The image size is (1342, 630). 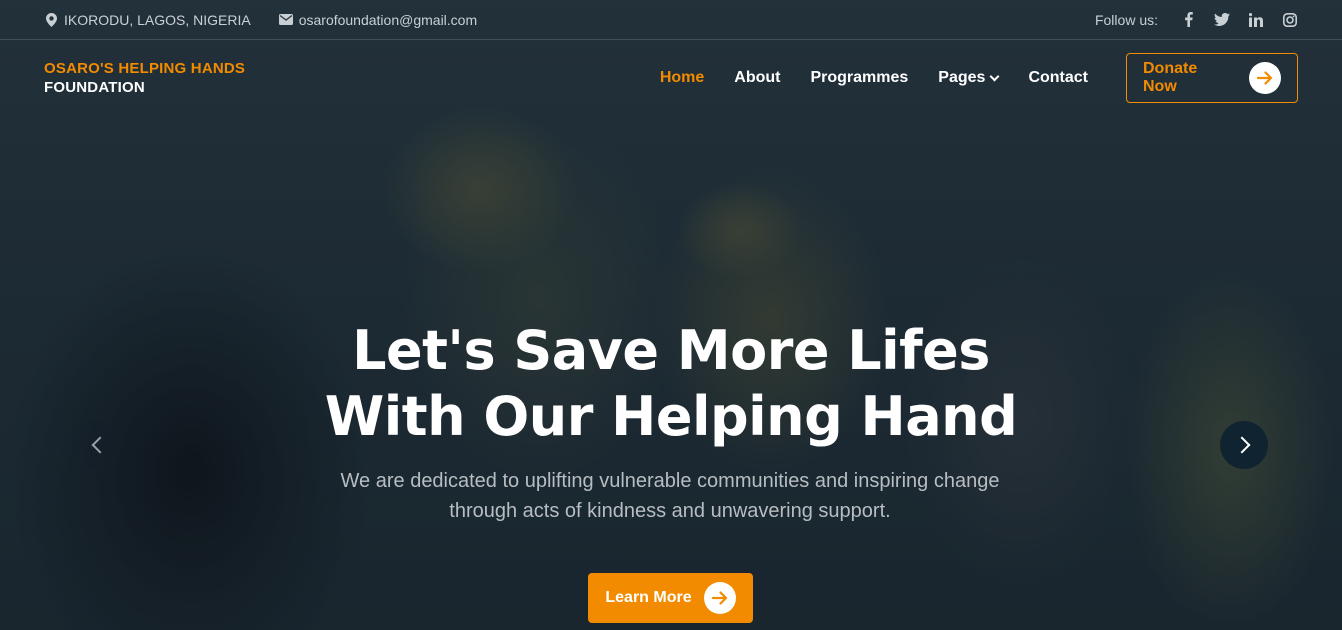 I want to click on linkedin-icon, so click(x=1256, y=20).